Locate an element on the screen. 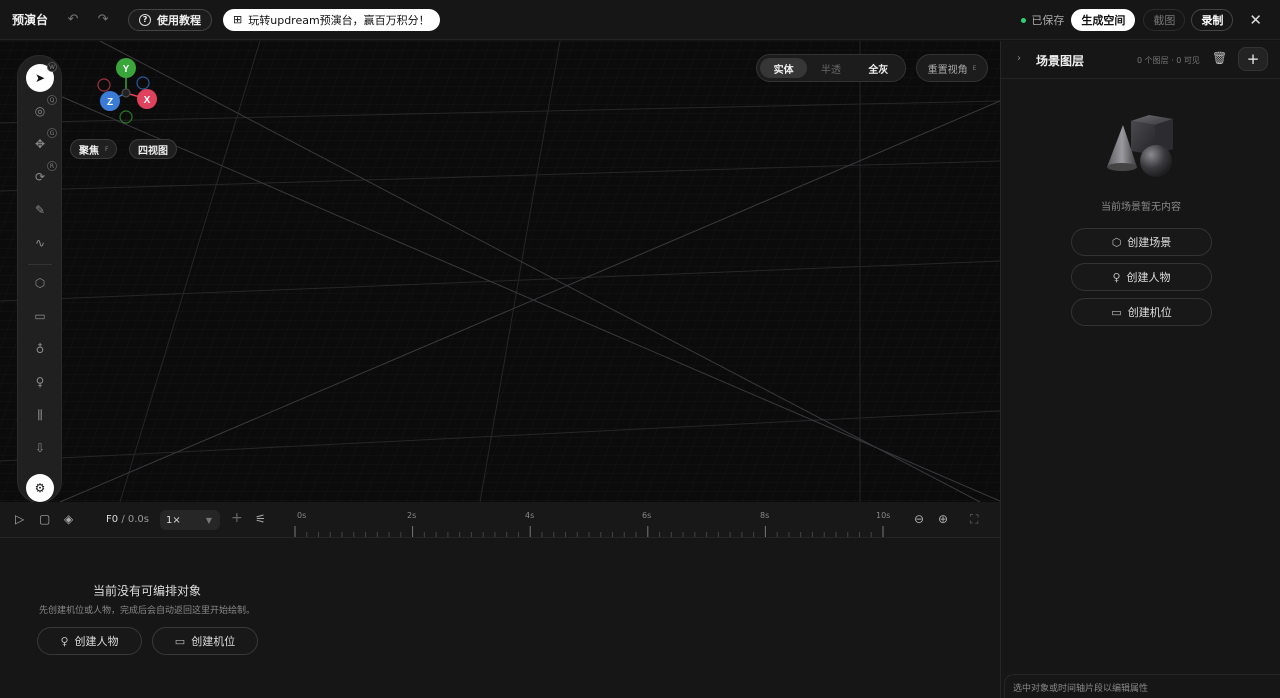 The image size is (1280, 698). orbit-icon: ◎ is located at coordinates (40, 111).